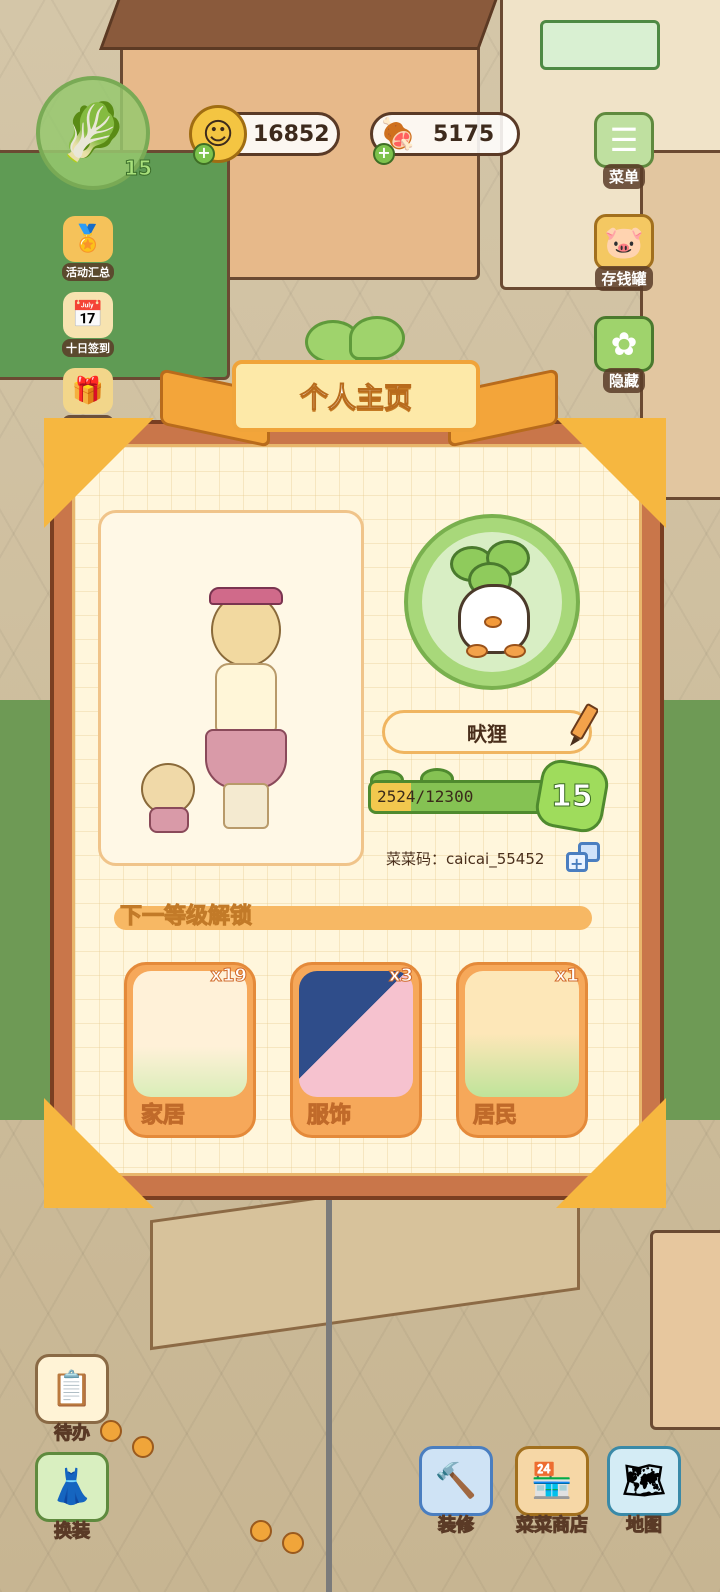 This screenshot has width=720, height=1592. Describe the element at coordinates (88, 315) in the screenshot. I see `calendar-icon: 📅` at that location.